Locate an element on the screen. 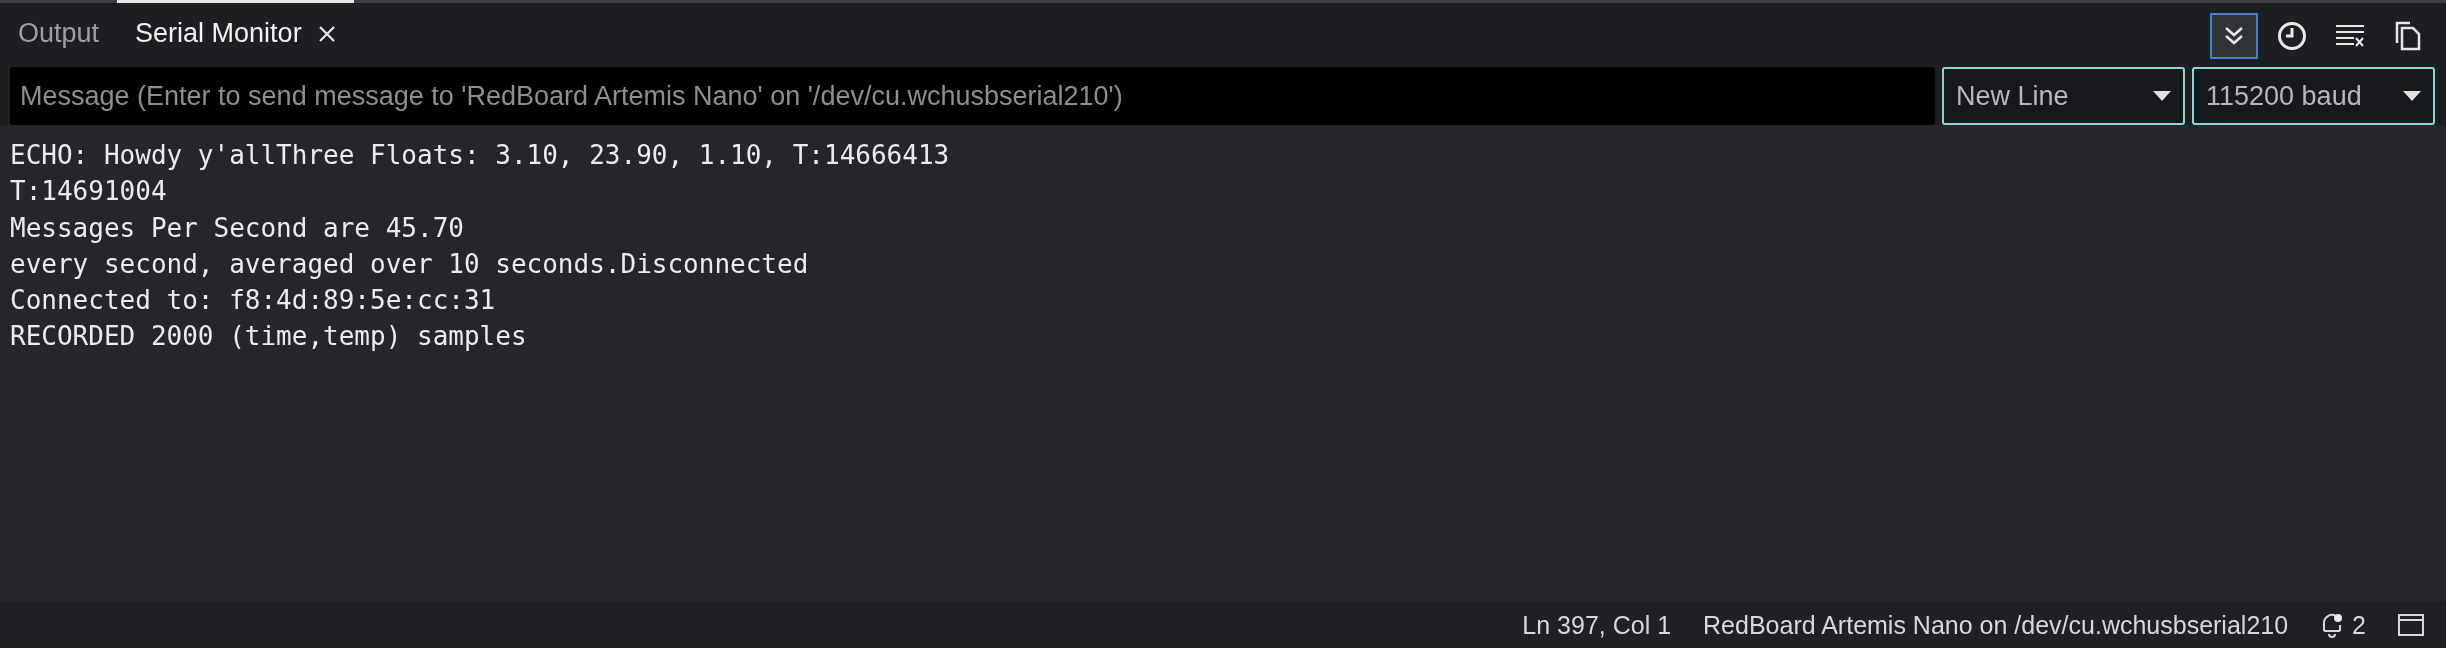  board-port-status: RedBoard Artemis Nano on /dev/cu.wchusbserial210 is located at coordinates (1996, 625).